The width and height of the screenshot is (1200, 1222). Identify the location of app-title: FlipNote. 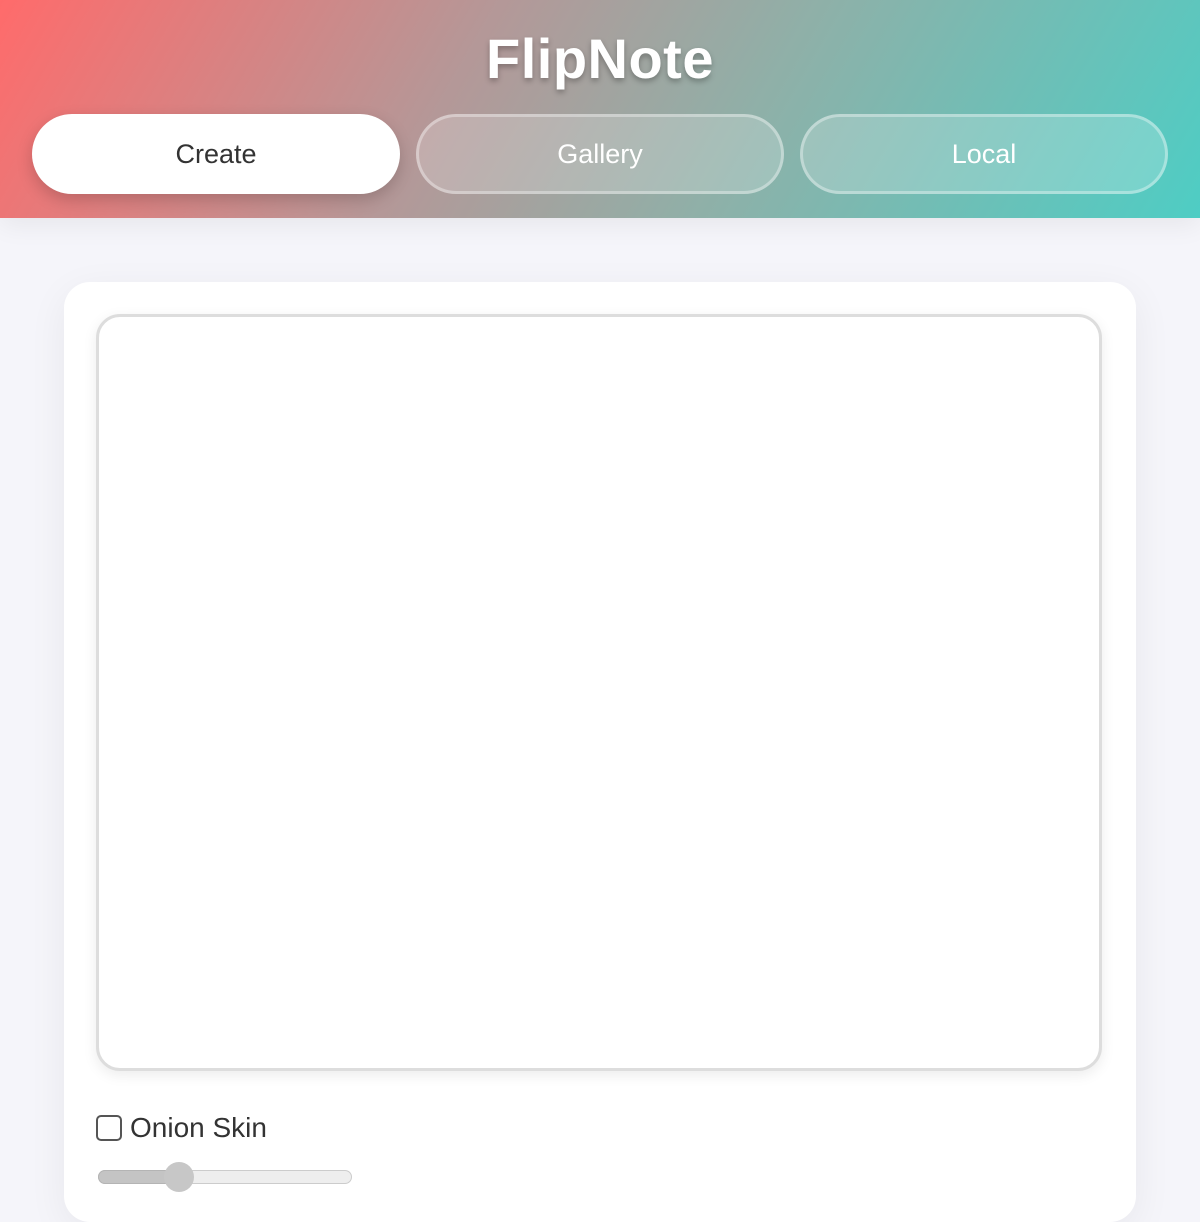
(600, 58).